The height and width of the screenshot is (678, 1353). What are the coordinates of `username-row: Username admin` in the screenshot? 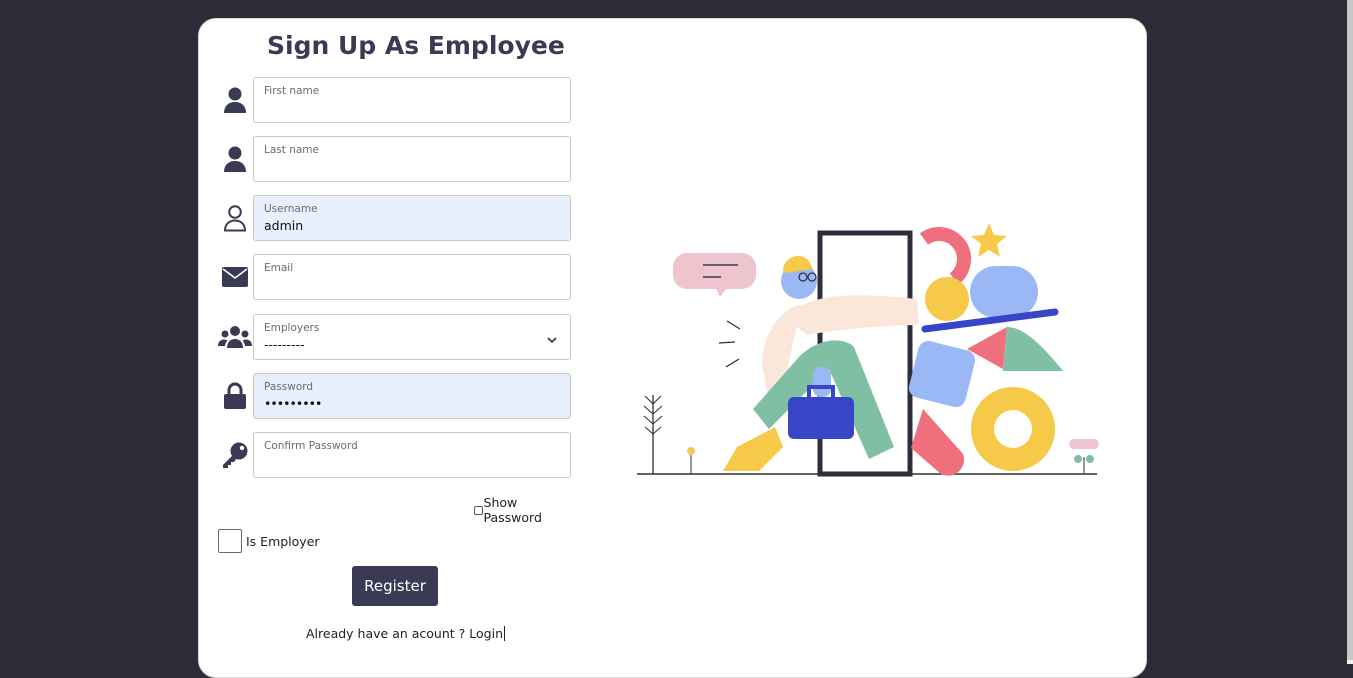 It's located at (394, 218).